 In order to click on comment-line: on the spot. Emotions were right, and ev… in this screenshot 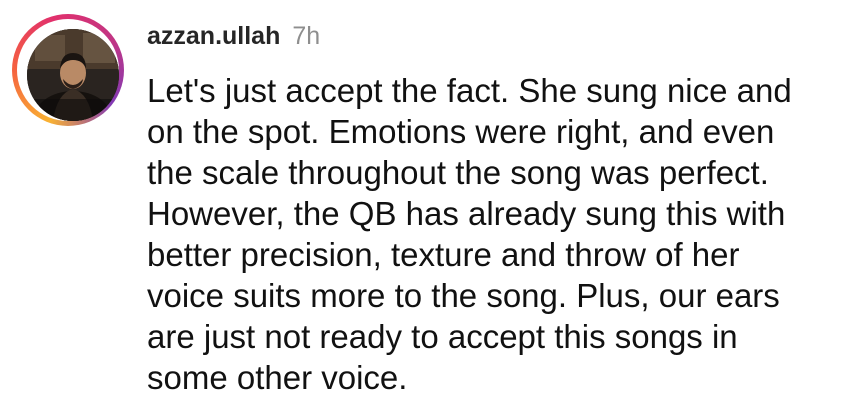, I will do `click(461, 131)`.